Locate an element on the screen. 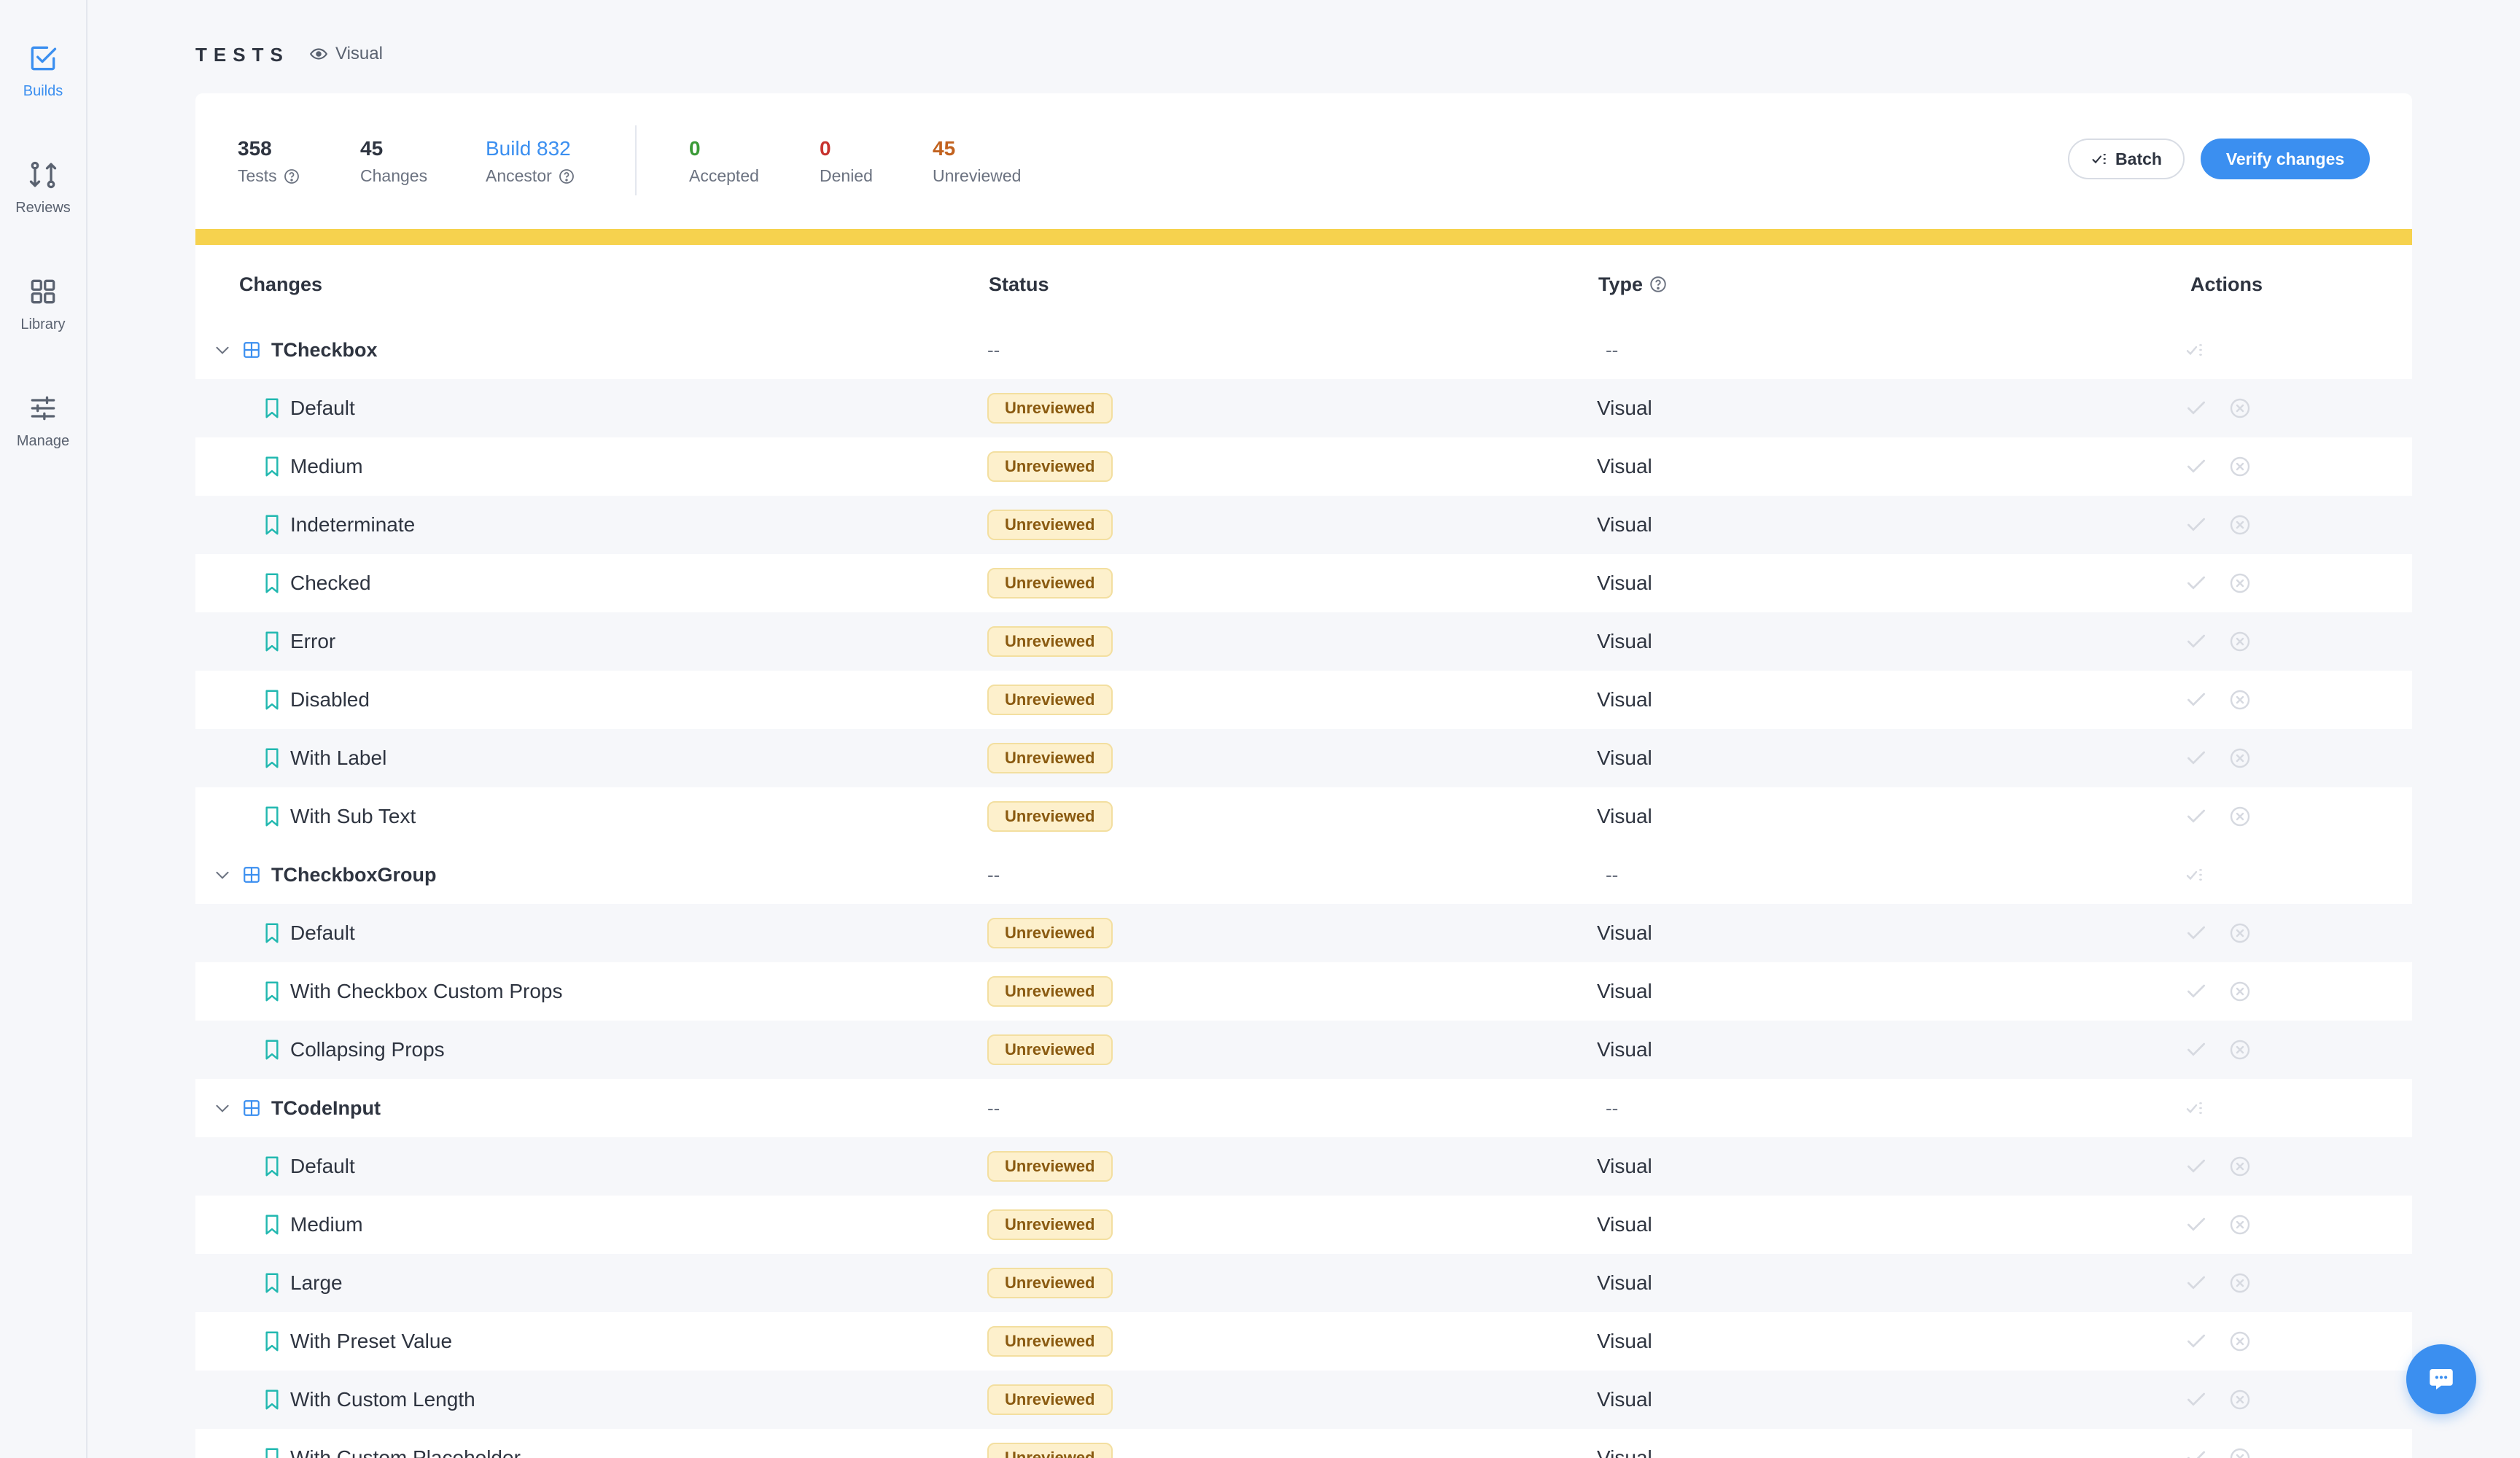  table-row: With Custom Length Unreviewed Visual is located at coordinates (1303, 1400).